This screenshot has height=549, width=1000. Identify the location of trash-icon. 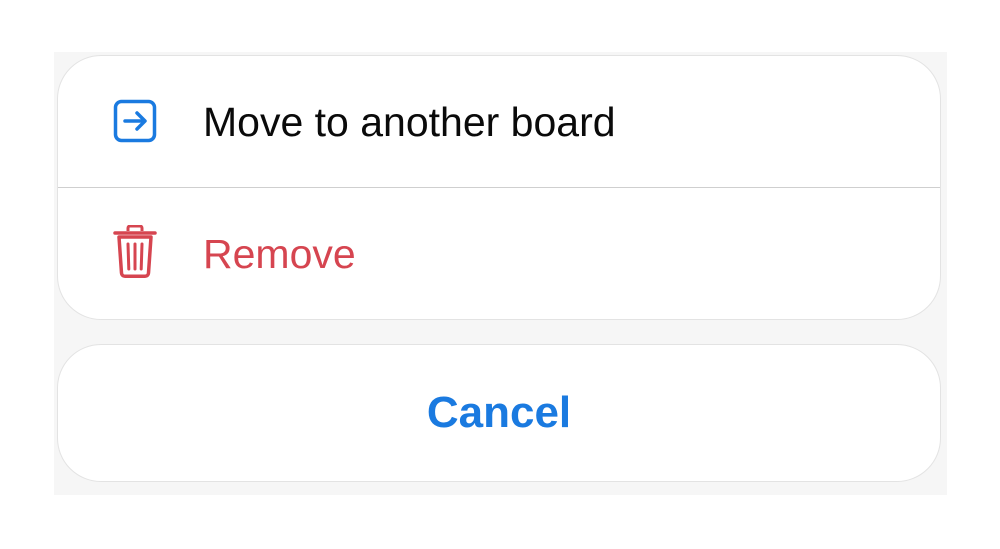
(135, 252).